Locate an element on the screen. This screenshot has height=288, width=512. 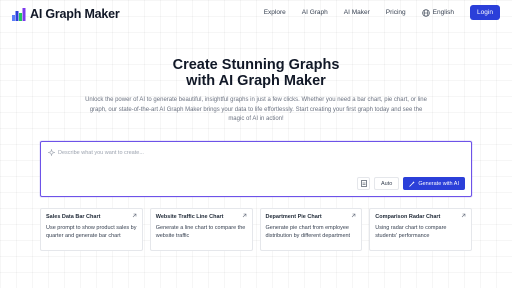
generate-button: Generate with AI is located at coordinates (434, 183).